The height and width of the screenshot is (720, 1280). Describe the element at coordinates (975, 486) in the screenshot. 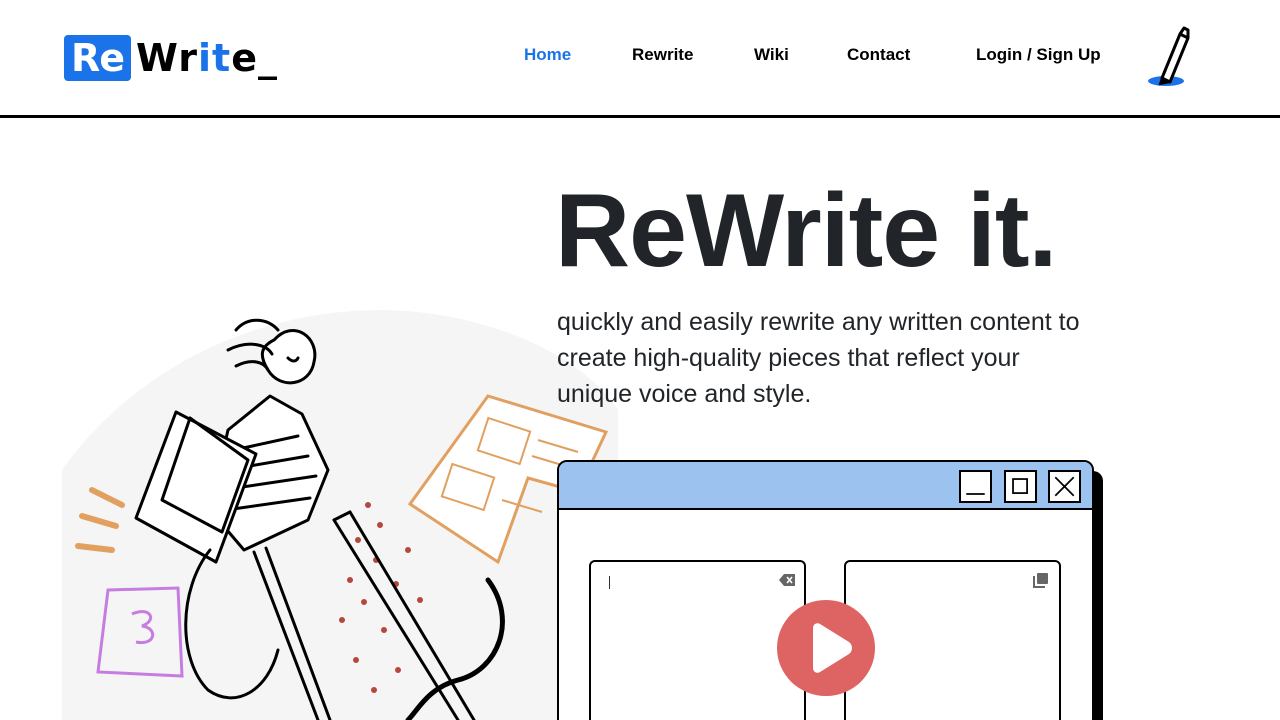

I see `minimize-icon` at that location.